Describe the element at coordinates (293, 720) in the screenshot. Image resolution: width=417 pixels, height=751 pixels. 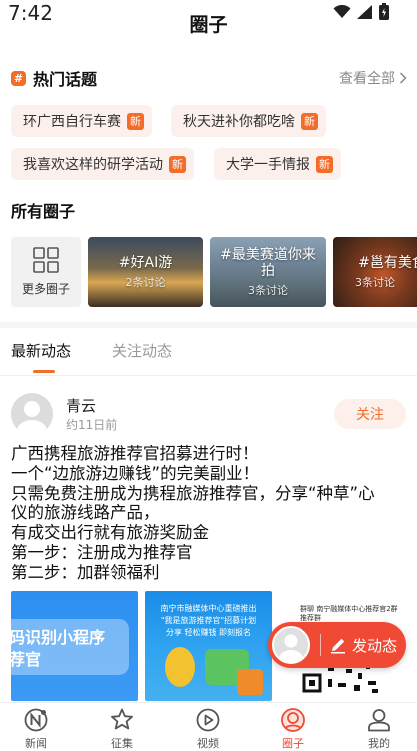
I see `circle-icon` at that location.